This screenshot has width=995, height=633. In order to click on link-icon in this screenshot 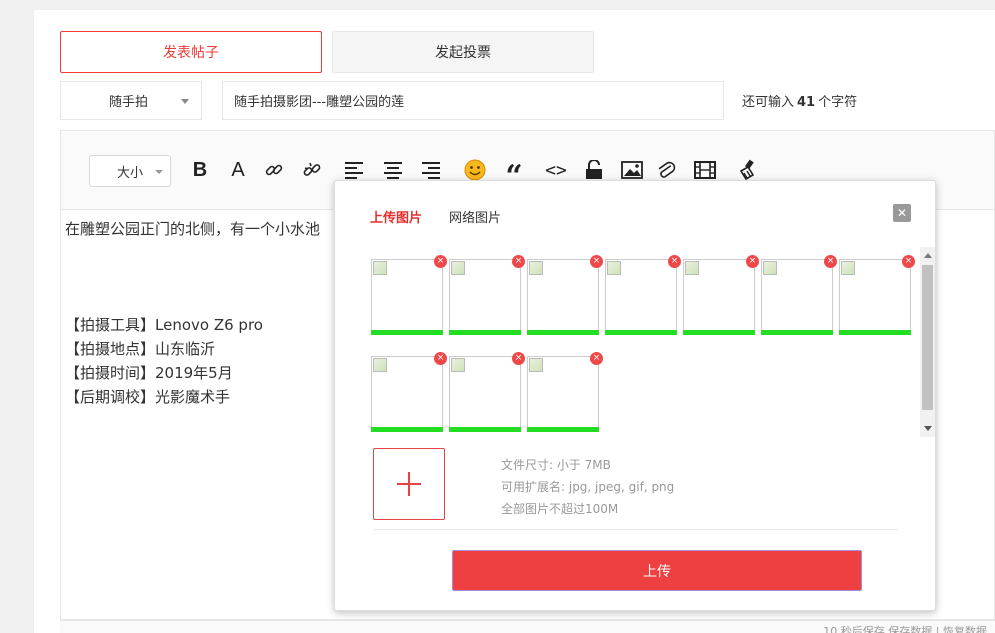, I will do `click(274, 170)`.